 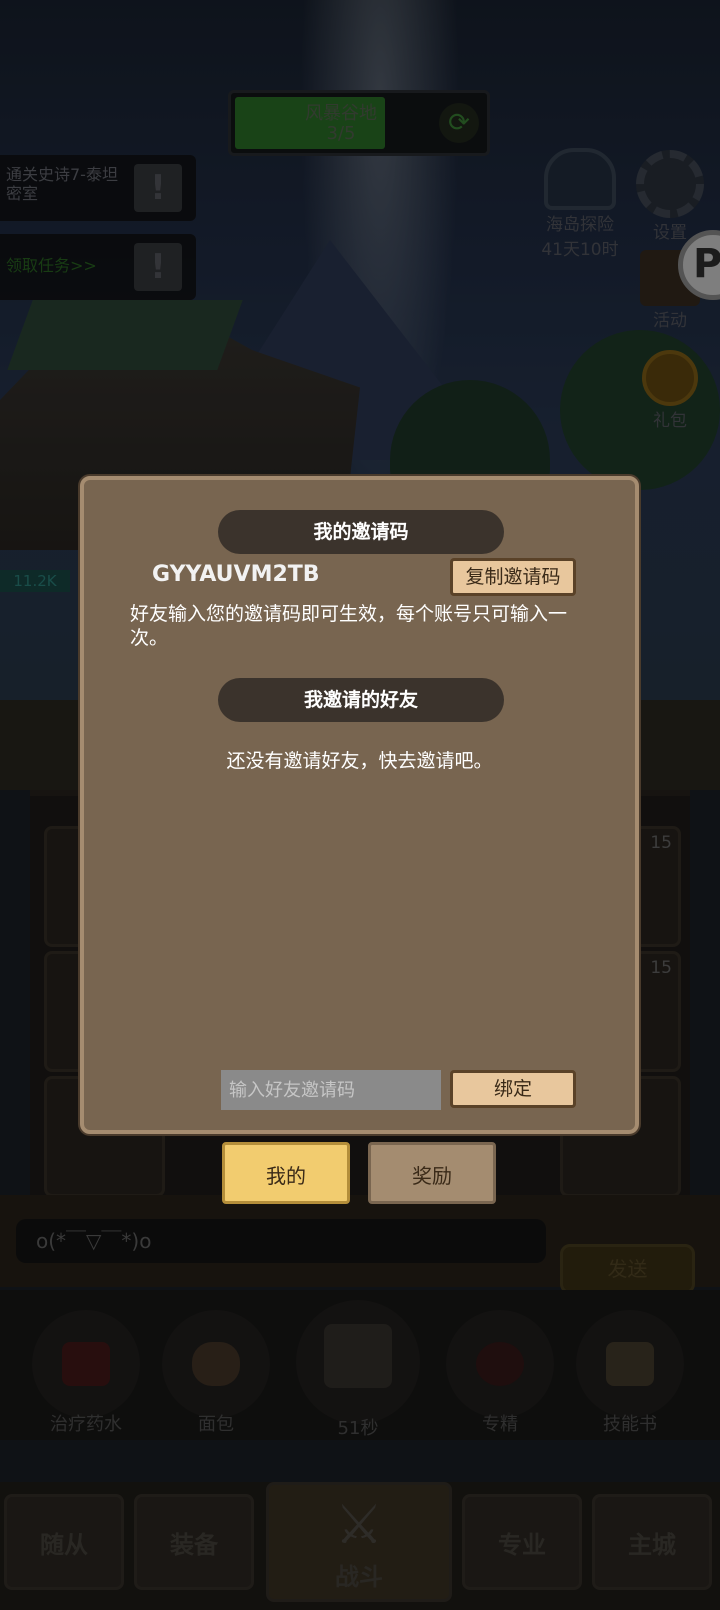 I want to click on empty-friends-message: 还没有邀请好友，快去邀请吧。, so click(x=359, y=761).